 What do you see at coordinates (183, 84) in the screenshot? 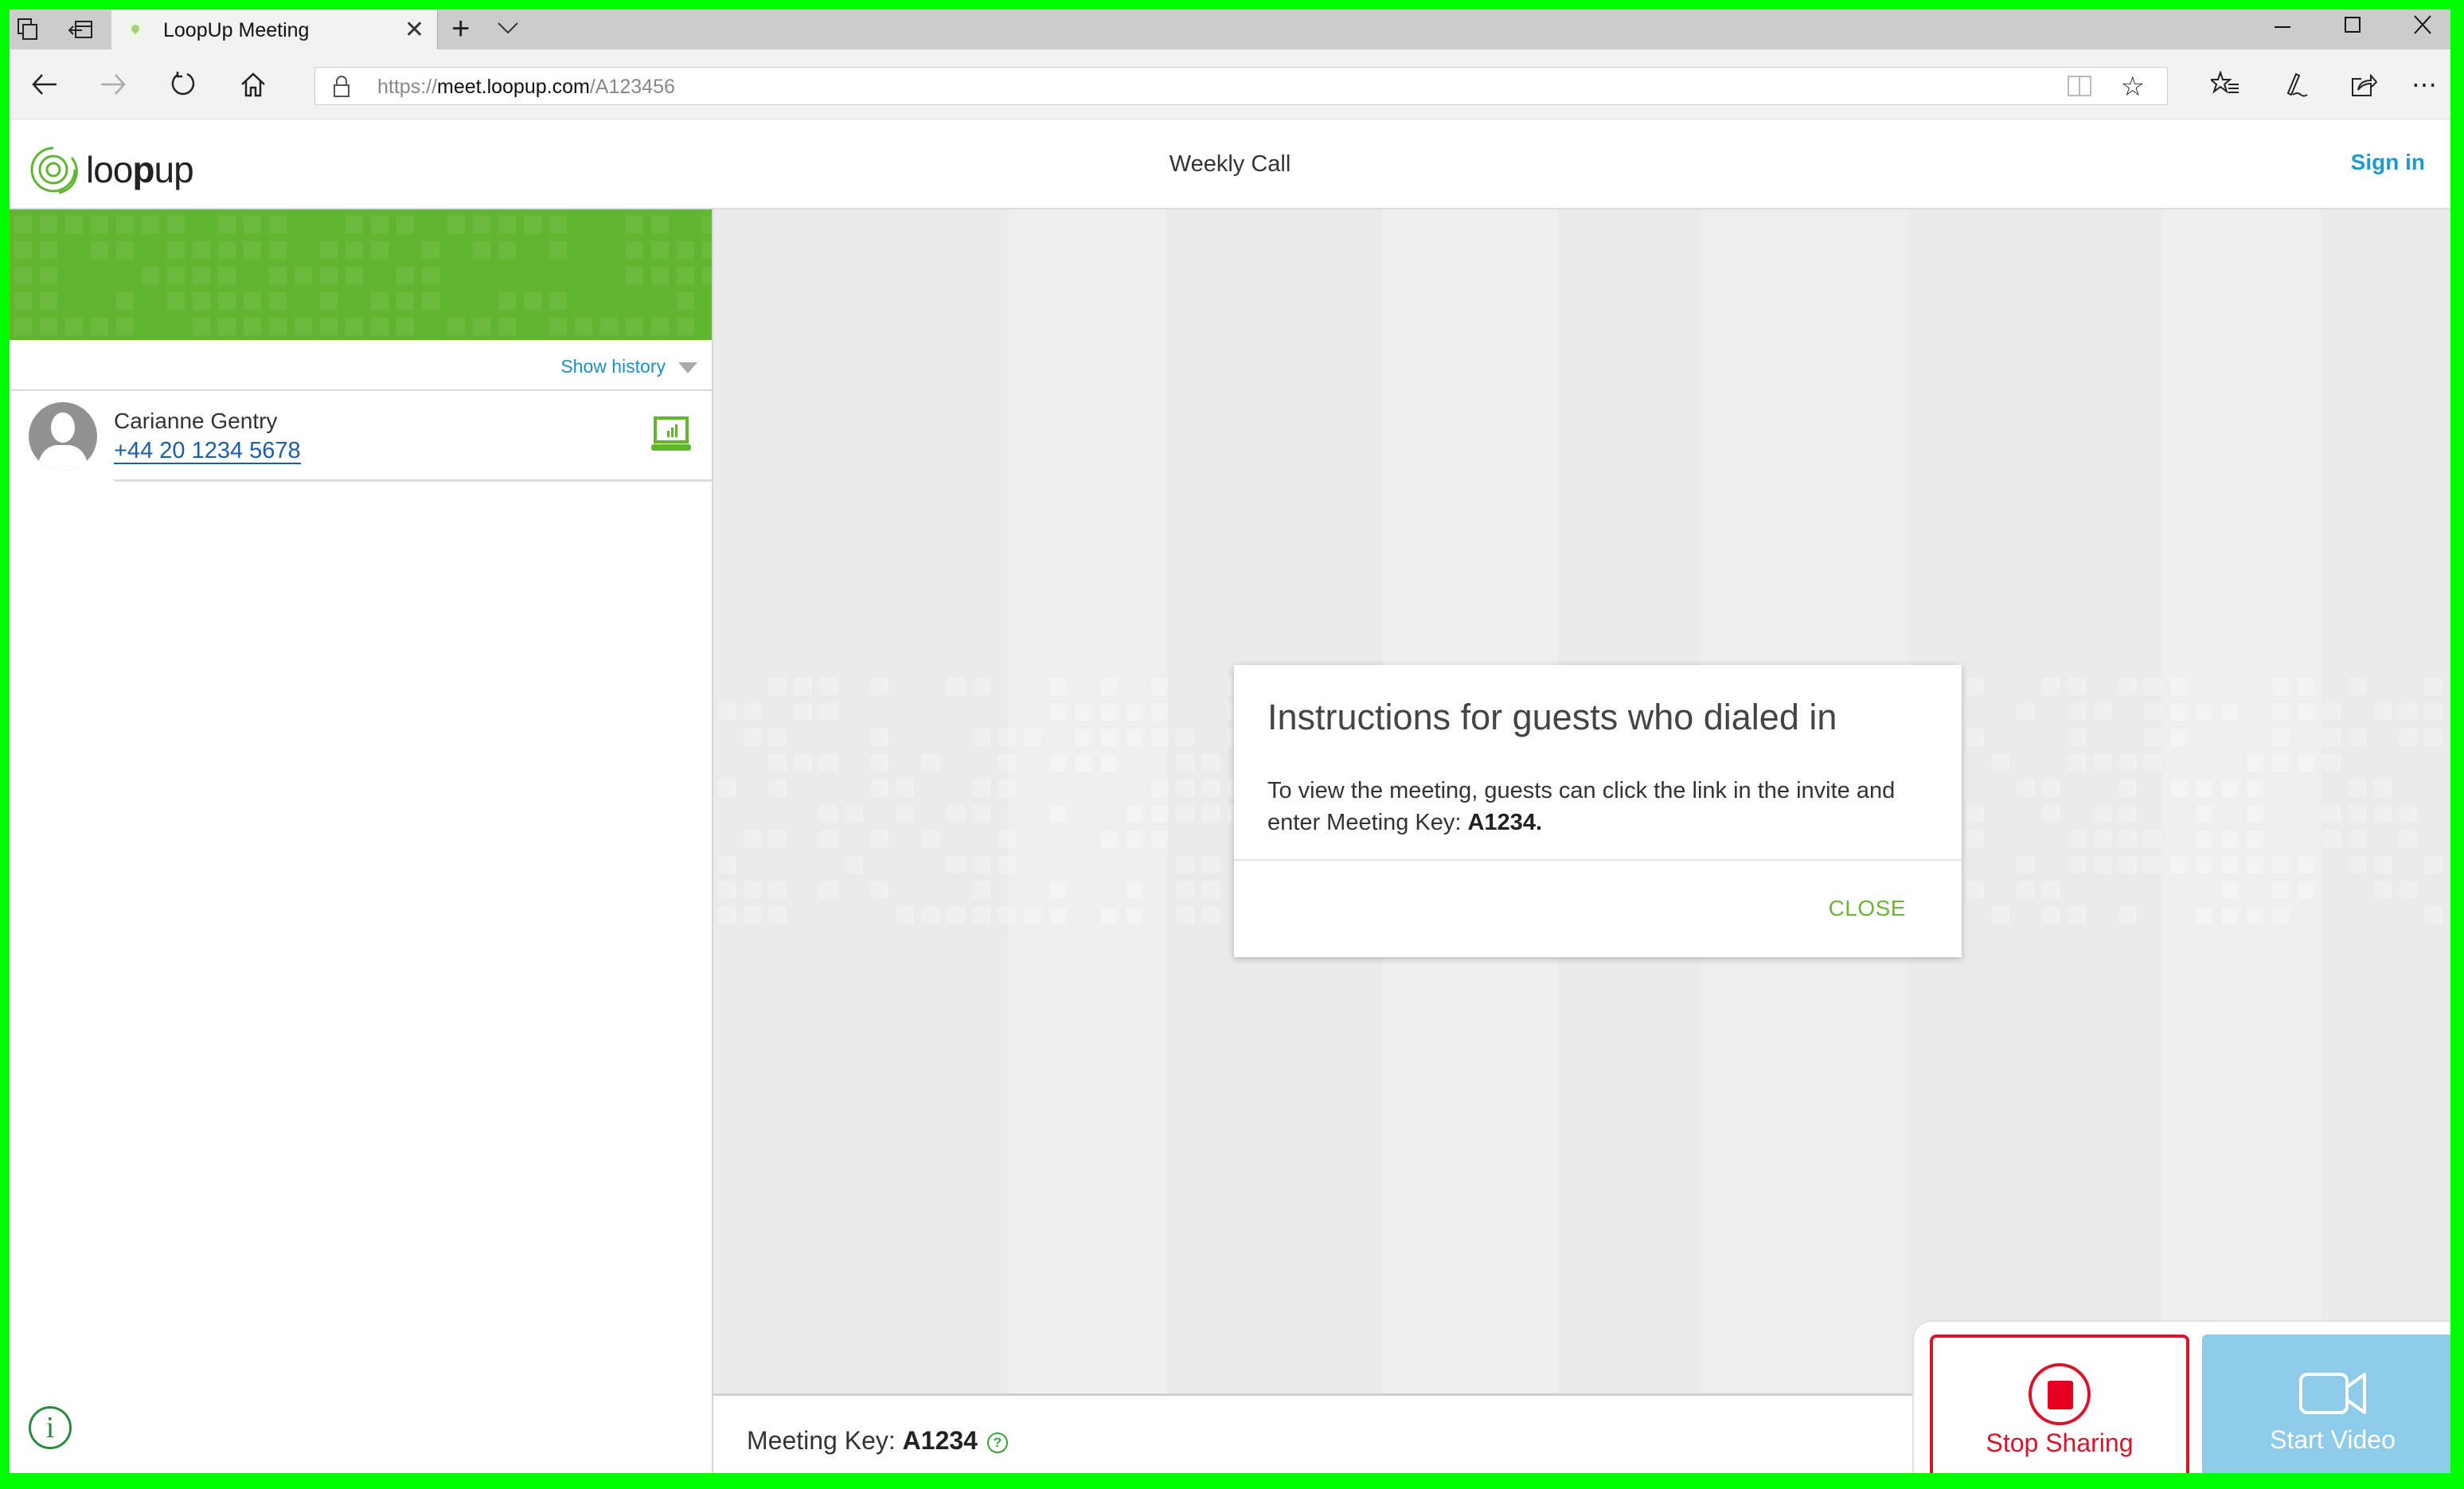
I see `refresh-icon` at bounding box center [183, 84].